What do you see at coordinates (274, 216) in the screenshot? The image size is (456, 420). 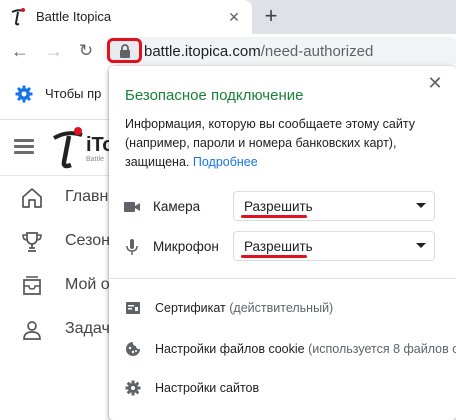 I see `red-underline-camera` at bounding box center [274, 216].